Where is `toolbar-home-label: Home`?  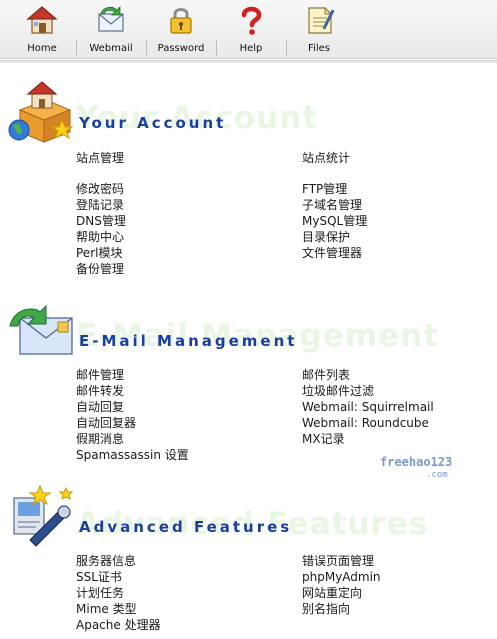 toolbar-home-label: Home is located at coordinates (42, 48).